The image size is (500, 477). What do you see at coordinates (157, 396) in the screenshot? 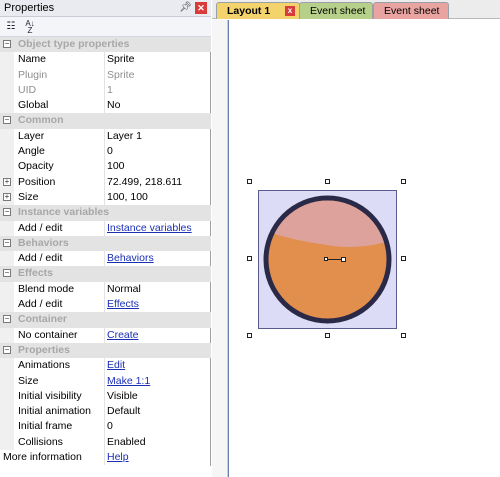
I see `property-value: Visible` at bounding box center [157, 396].